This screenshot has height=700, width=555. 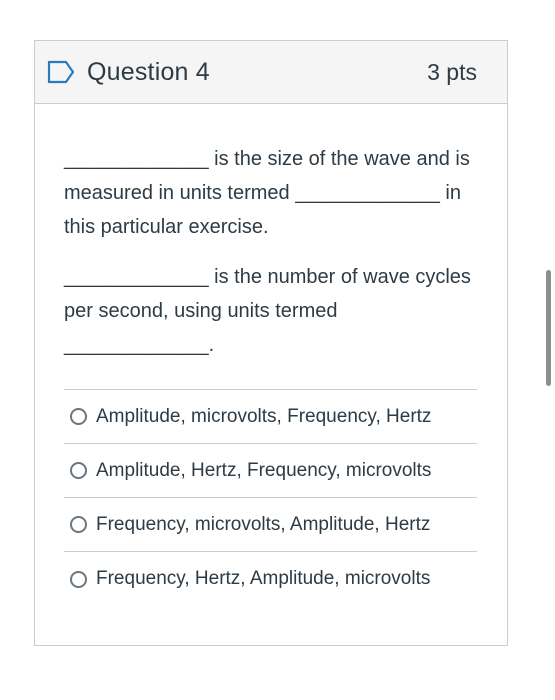 What do you see at coordinates (263, 578) in the screenshot?
I see `answer-label: Frequency, Hertz, Amplitude, microvolts` at bounding box center [263, 578].